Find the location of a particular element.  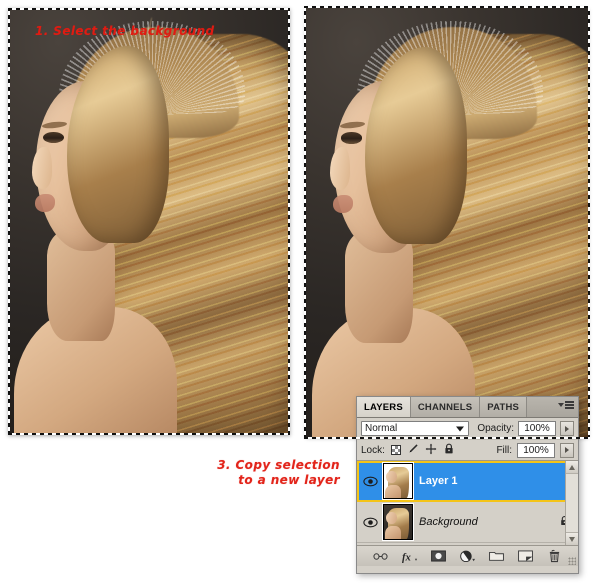

chevron-down-icon is located at coordinates (460, 428).